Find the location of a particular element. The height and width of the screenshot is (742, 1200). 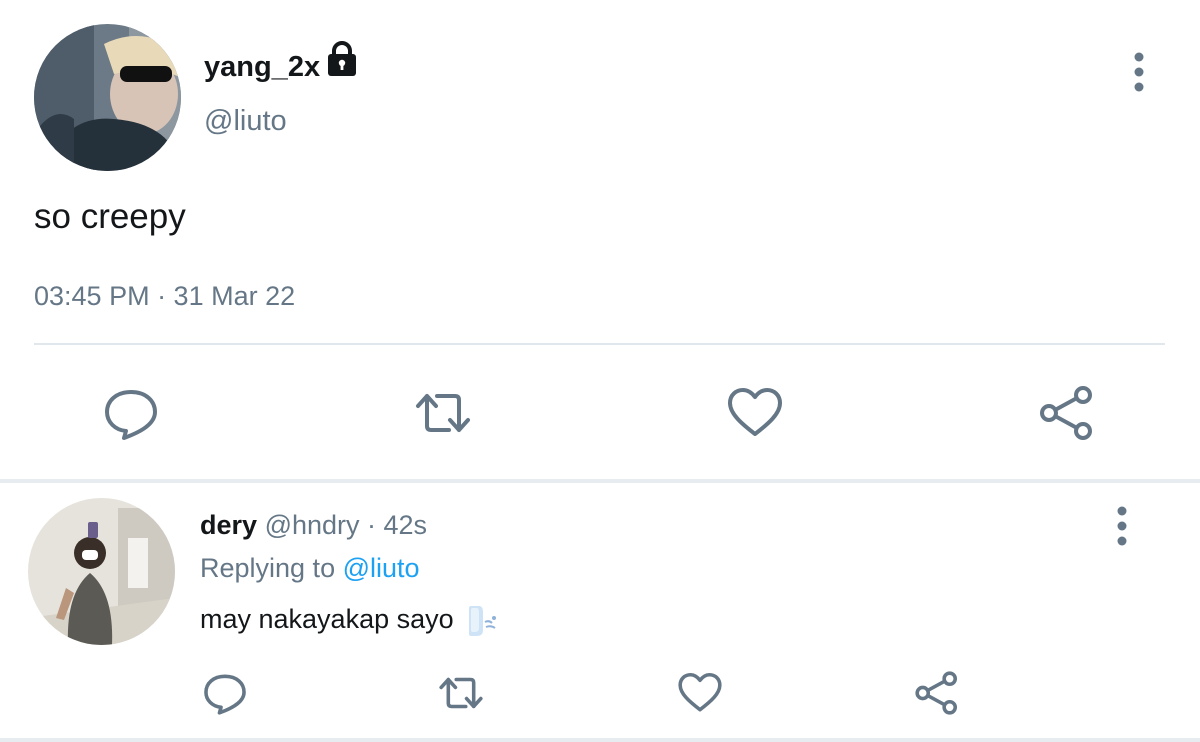

reply-header: dery @hndry · 42s is located at coordinates (313, 525).